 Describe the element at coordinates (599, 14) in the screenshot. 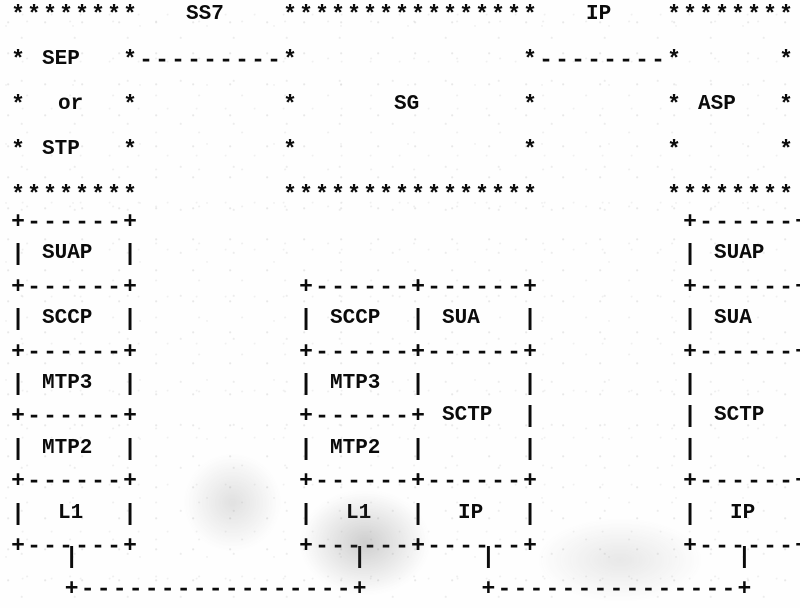

I see `ip-link-label: IP` at that location.